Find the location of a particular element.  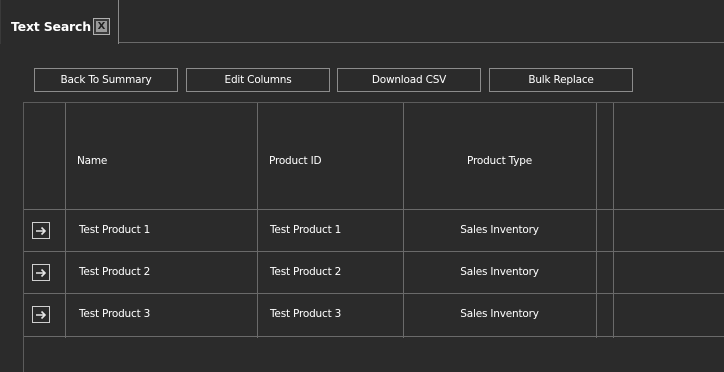

tab-text-search: Text Search X is located at coordinates (59, 22).